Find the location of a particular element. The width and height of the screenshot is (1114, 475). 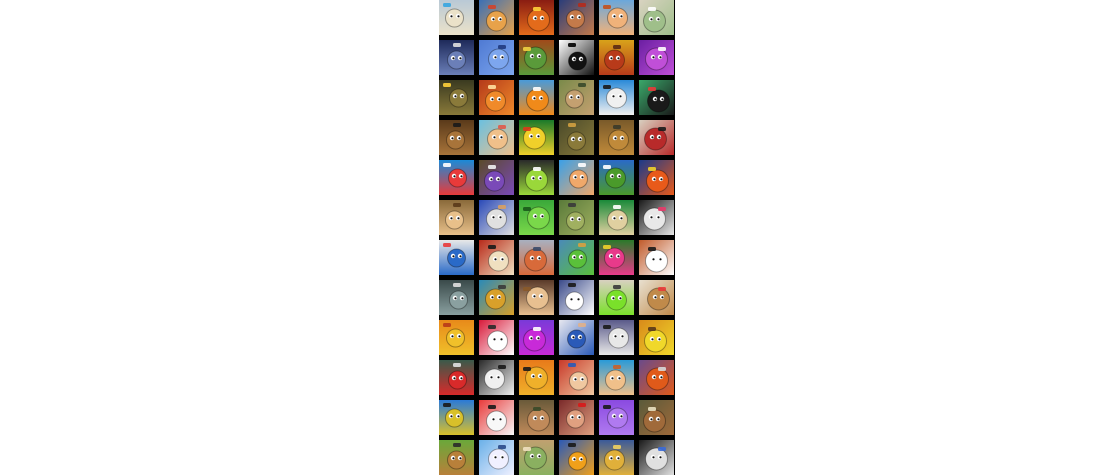

angry-red-block-icon is located at coordinates (456, 177).